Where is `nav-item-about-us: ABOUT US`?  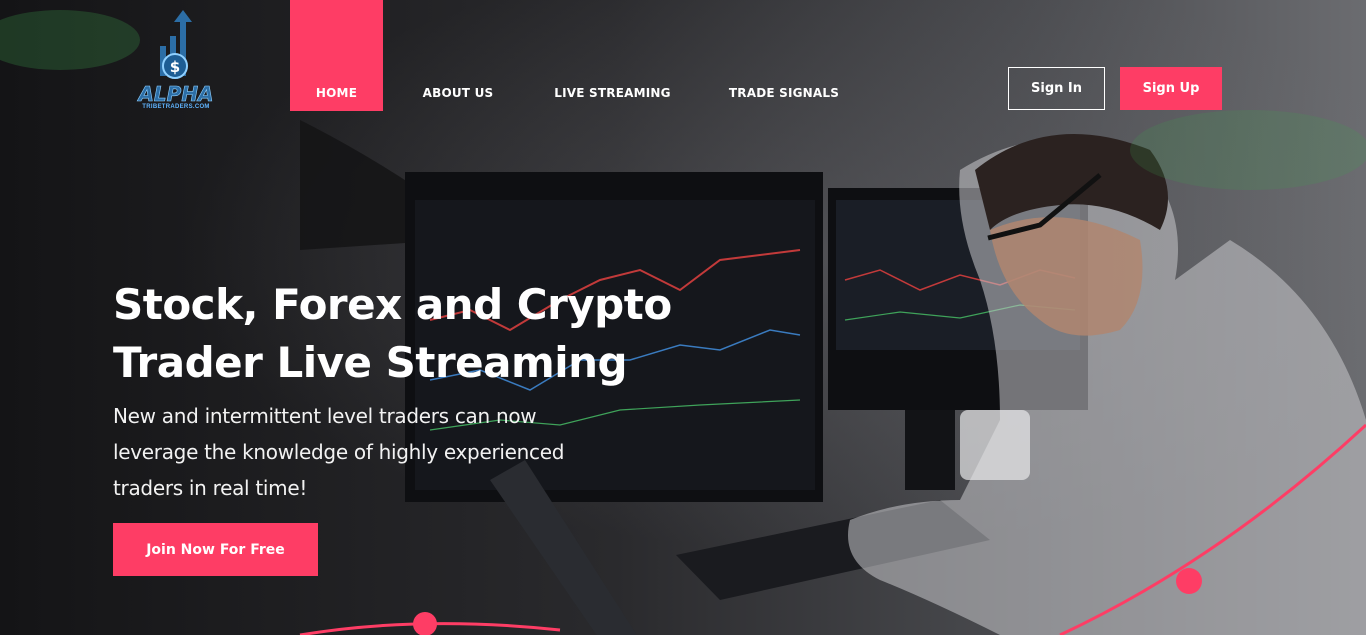
nav-item-about-us: ABOUT US is located at coordinates (458, 55).